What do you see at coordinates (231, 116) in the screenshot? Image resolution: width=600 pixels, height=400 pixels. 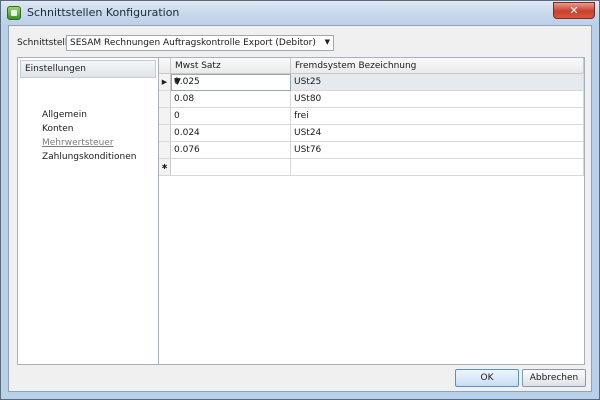 I see `cell-mwst: 0` at bounding box center [231, 116].